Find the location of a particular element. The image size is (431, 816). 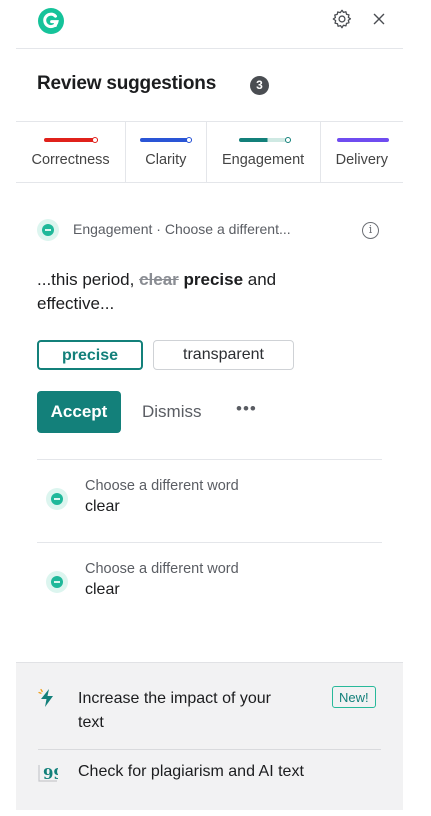

plagiarism-check-link: Check for plagiarism and AI text is located at coordinates (191, 772).